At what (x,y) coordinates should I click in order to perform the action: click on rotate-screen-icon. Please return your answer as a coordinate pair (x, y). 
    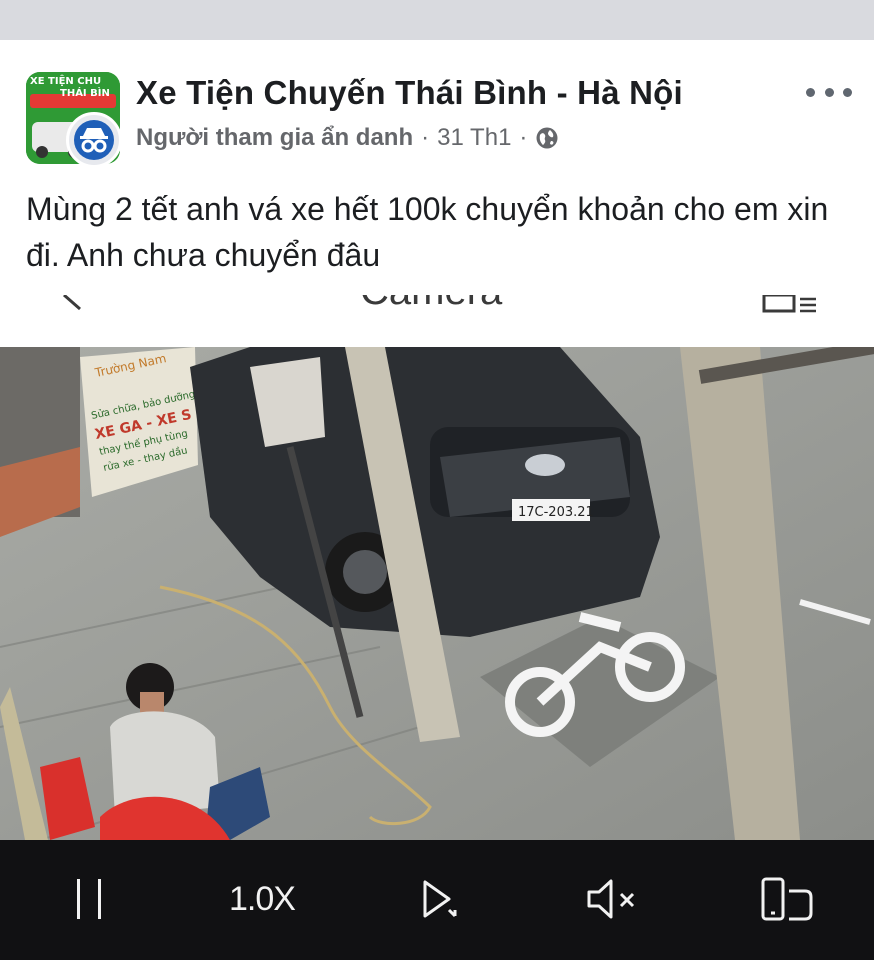
    Looking at the image, I should click on (787, 899).